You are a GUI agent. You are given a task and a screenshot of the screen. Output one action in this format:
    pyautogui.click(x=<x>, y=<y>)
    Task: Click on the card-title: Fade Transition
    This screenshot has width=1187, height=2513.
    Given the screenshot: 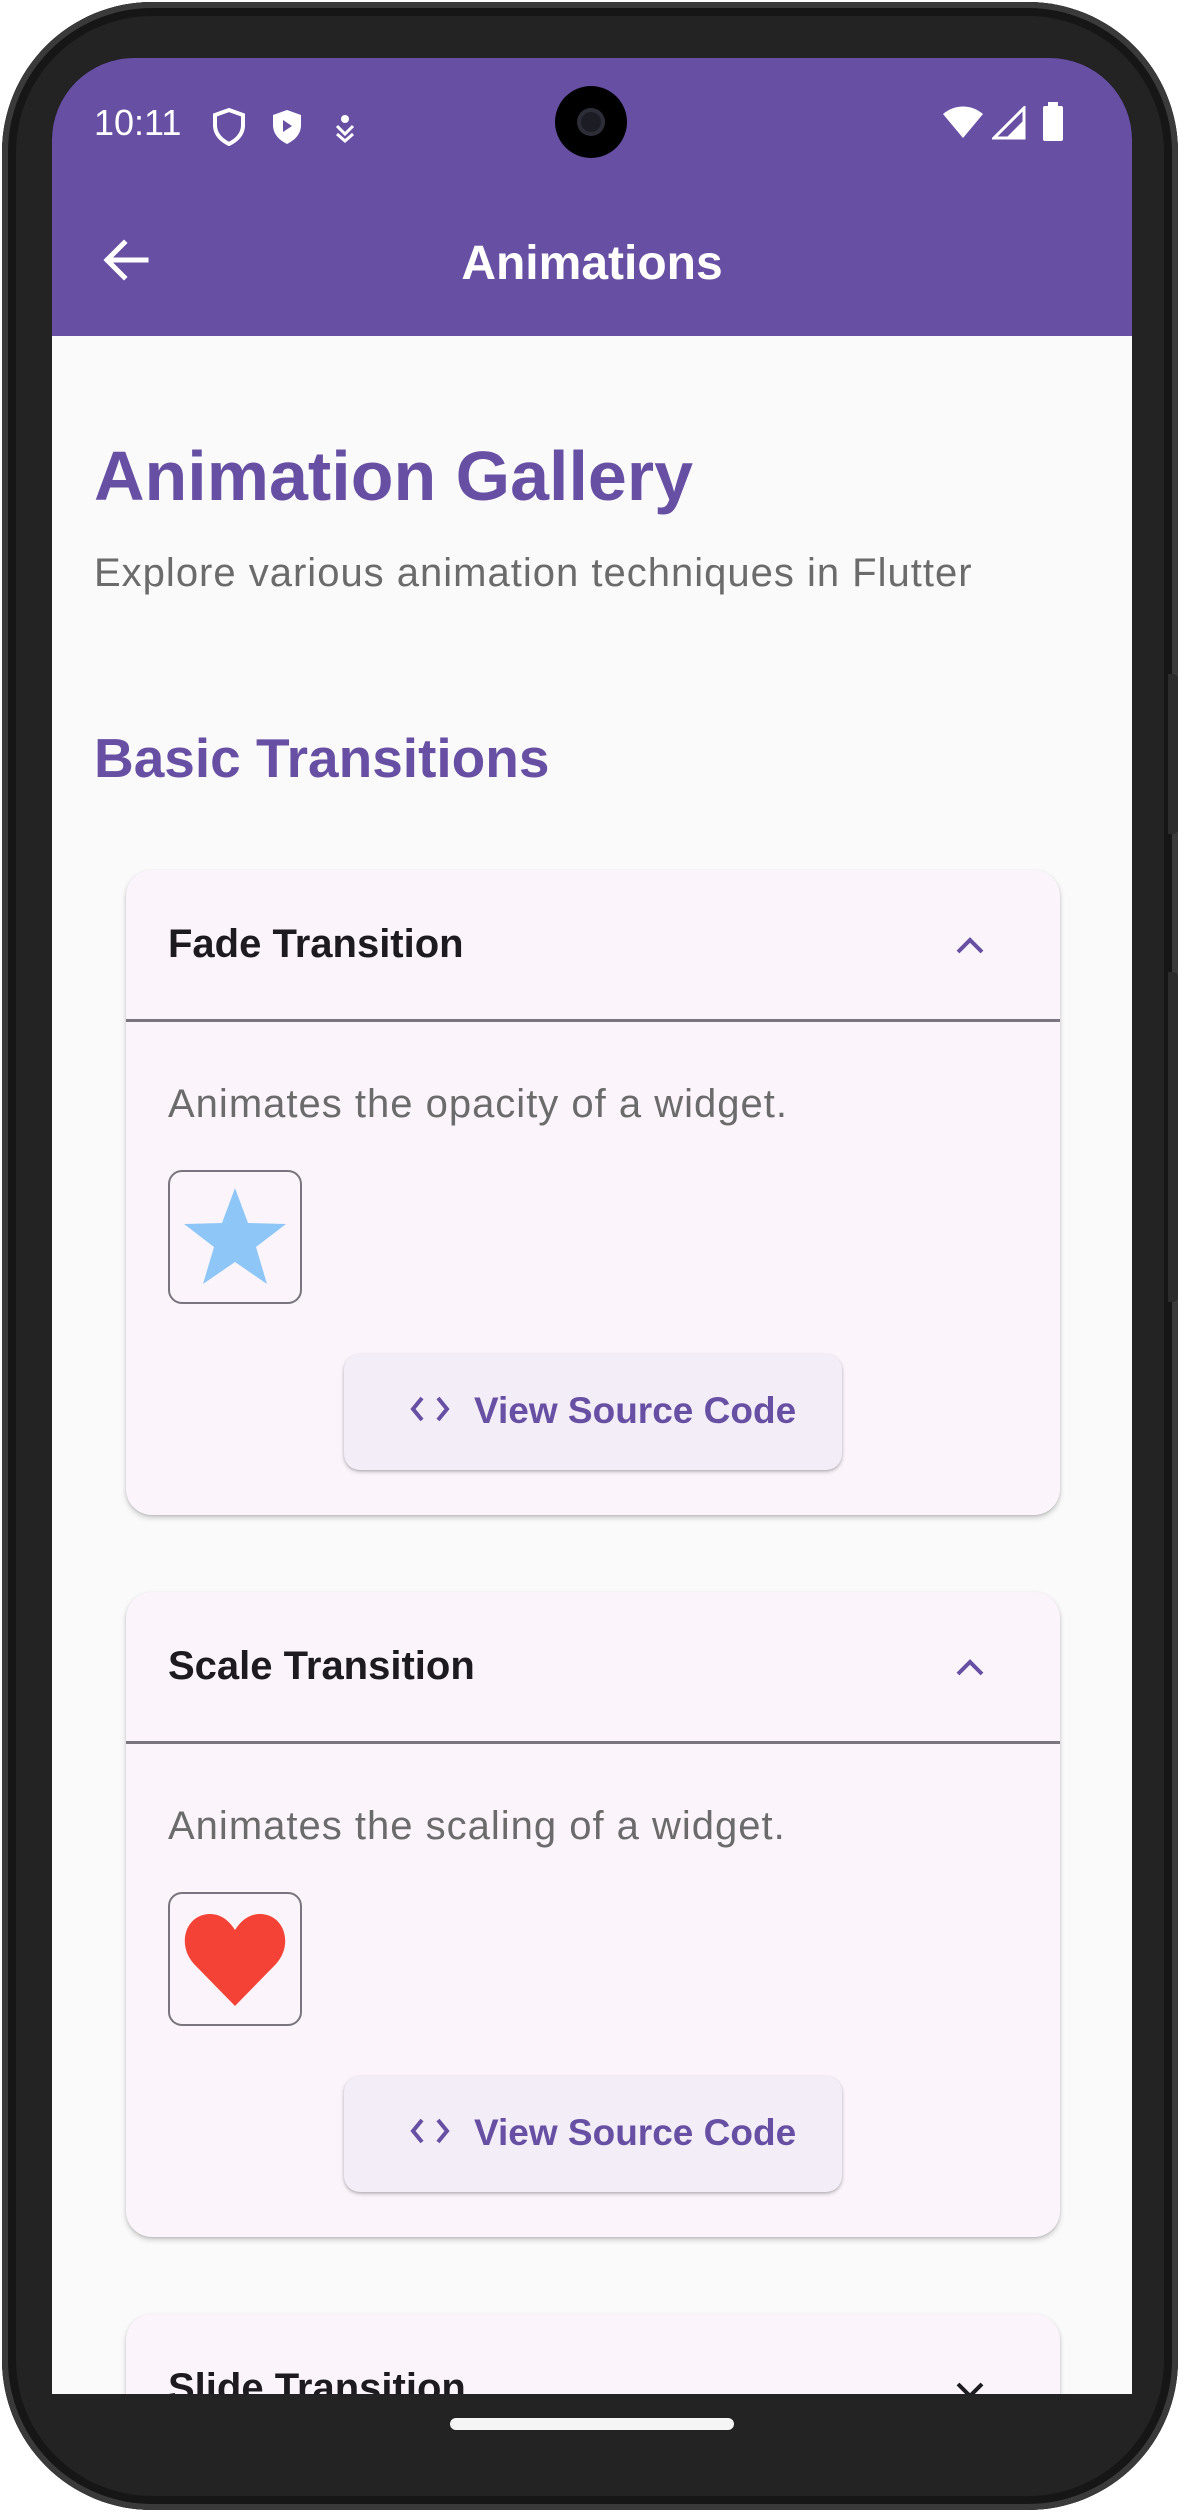 What is the action you would take?
    pyautogui.click(x=316, y=944)
    